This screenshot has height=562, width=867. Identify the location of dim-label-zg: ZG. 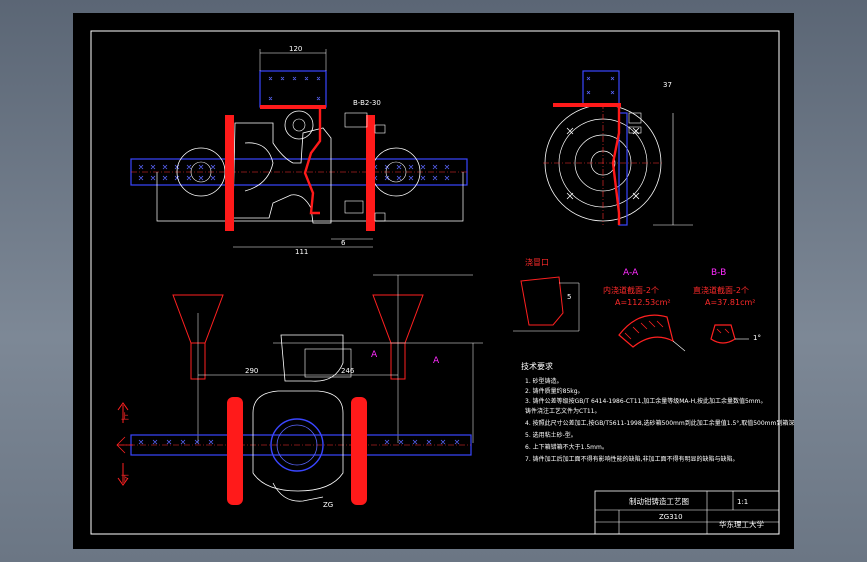
(328, 505).